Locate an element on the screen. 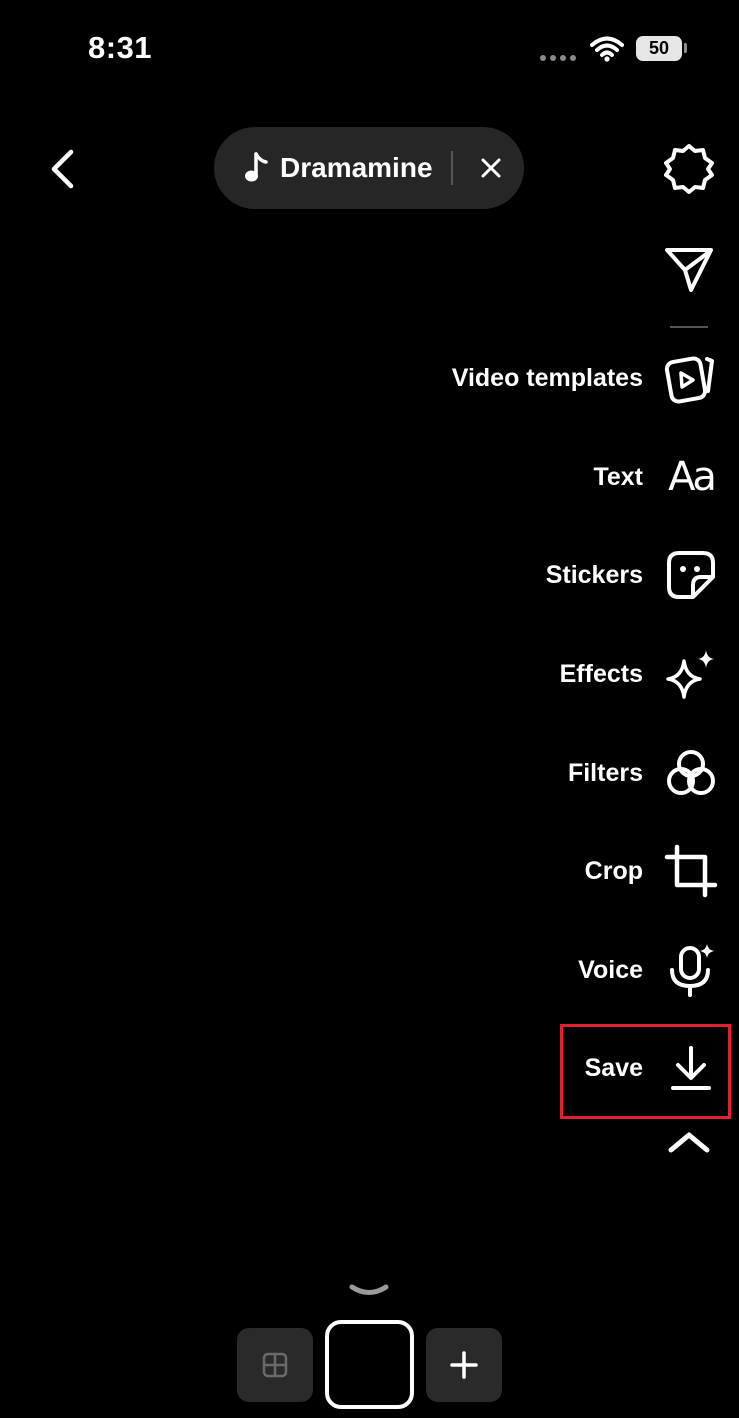  gear-icon is located at coordinates (689, 169).